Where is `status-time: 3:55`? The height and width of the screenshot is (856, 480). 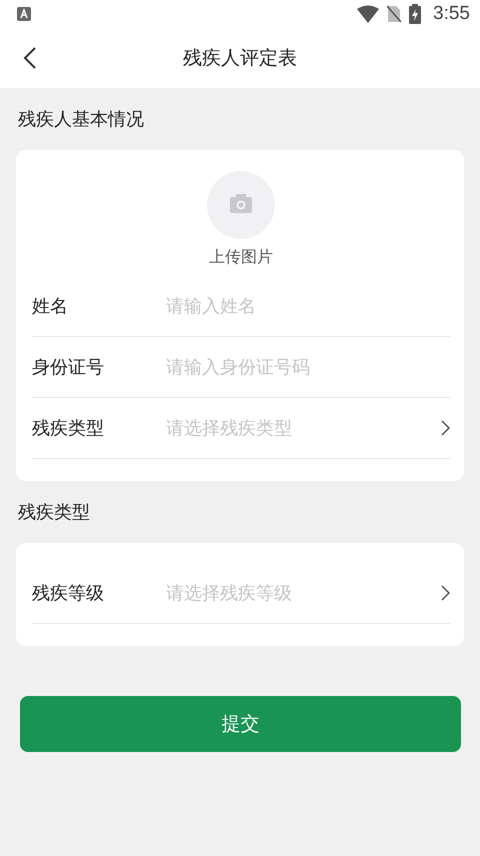 status-time: 3:55 is located at coordinates (451, 14).